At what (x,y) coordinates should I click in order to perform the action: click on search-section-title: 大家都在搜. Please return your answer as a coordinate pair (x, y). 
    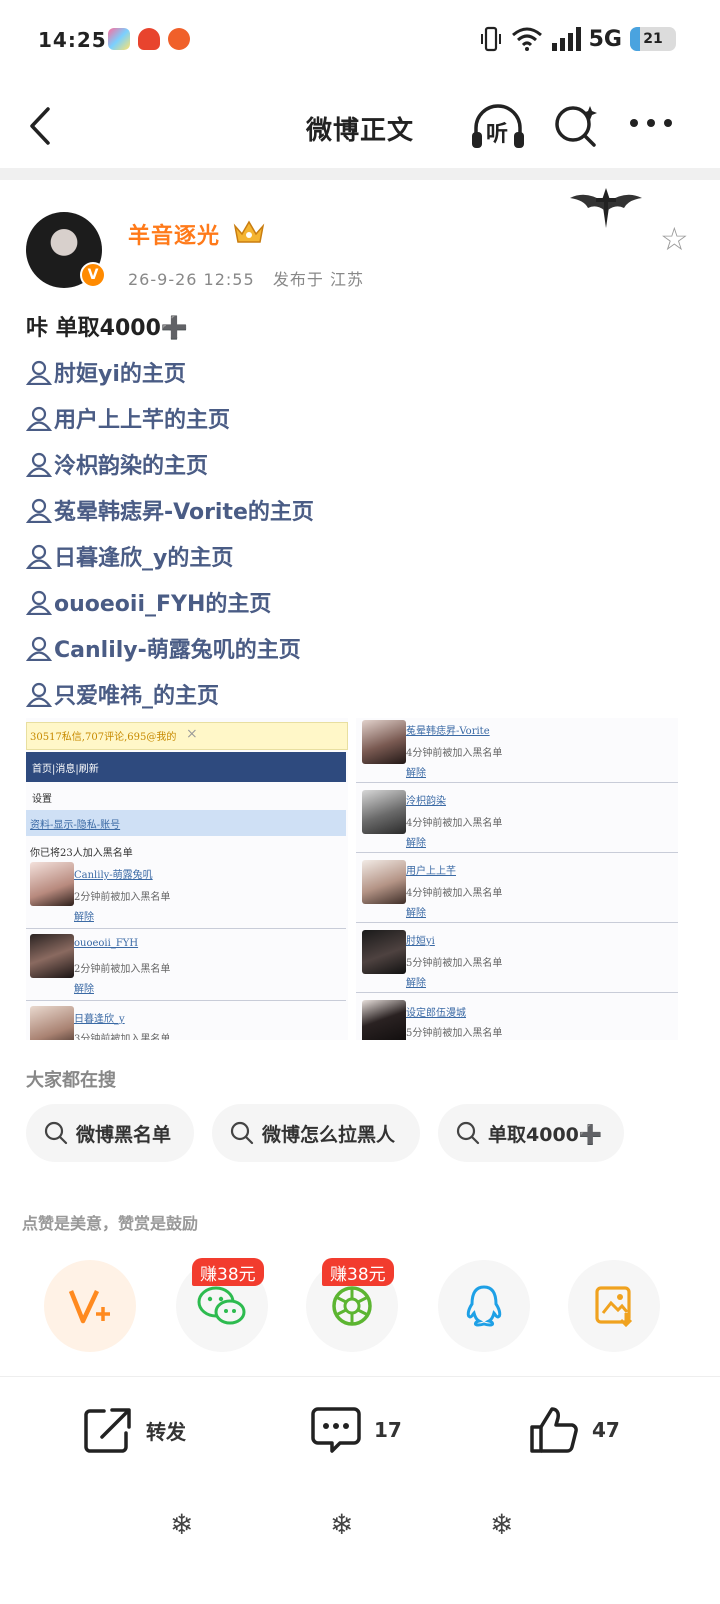
    Looking at the image, I should click on (71, 1080).